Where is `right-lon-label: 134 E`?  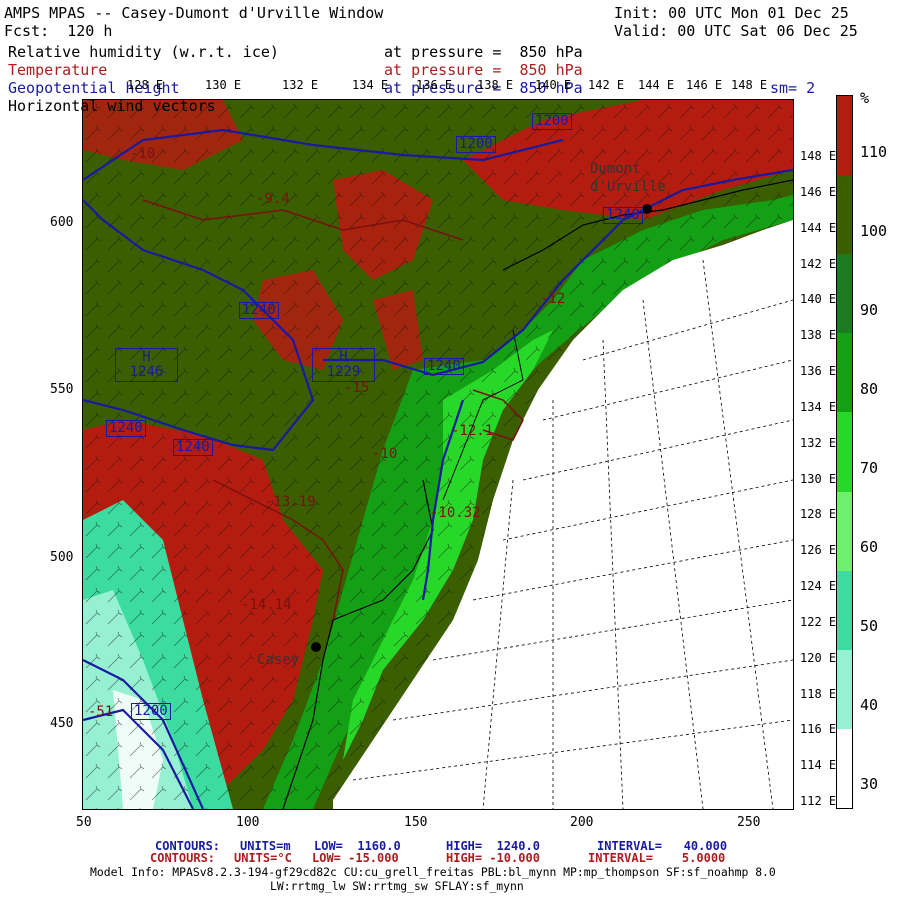
right-lon-label: 134 E is located at coordinates (818, 406).